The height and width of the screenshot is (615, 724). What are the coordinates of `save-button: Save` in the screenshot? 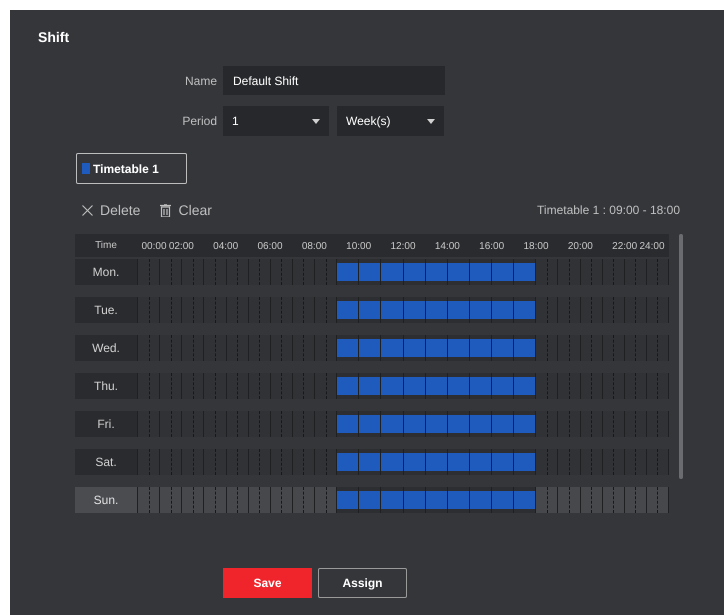 It's located at (267, 583).